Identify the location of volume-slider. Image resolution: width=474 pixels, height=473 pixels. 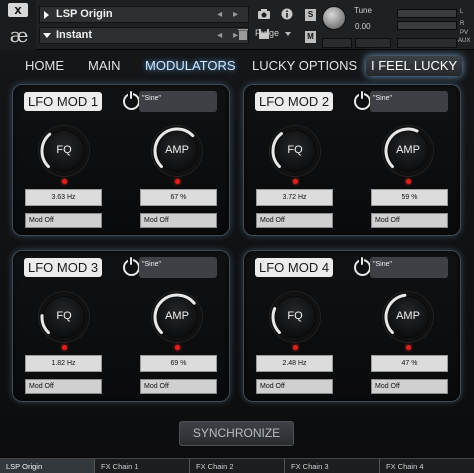
(427, 43).